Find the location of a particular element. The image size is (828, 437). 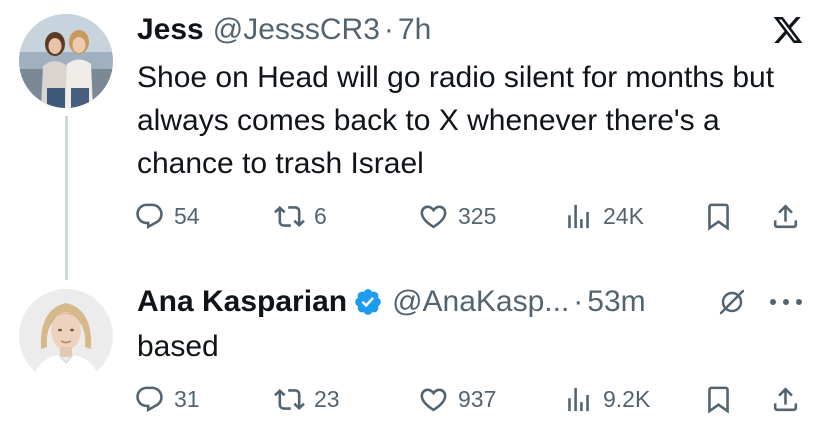

more-options-icon is located at coordinates (786, 302).